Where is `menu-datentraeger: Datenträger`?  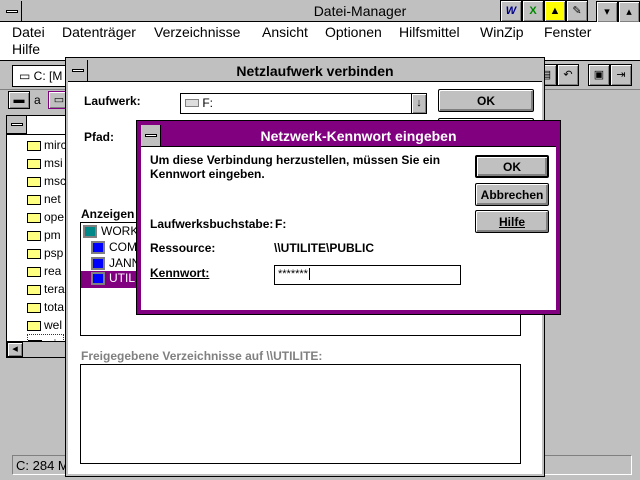
menu-datentraeger: Datenträger is located at coordinates (99, 32).